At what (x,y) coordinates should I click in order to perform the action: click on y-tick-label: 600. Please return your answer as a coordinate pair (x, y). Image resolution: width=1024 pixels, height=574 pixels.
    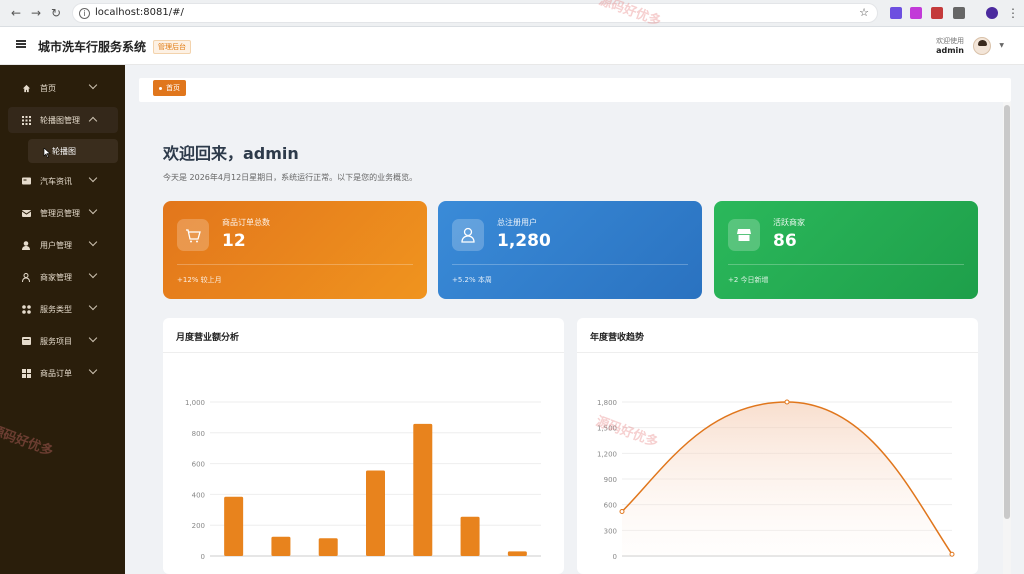
    Looking at the image, I should click on (610, 506).